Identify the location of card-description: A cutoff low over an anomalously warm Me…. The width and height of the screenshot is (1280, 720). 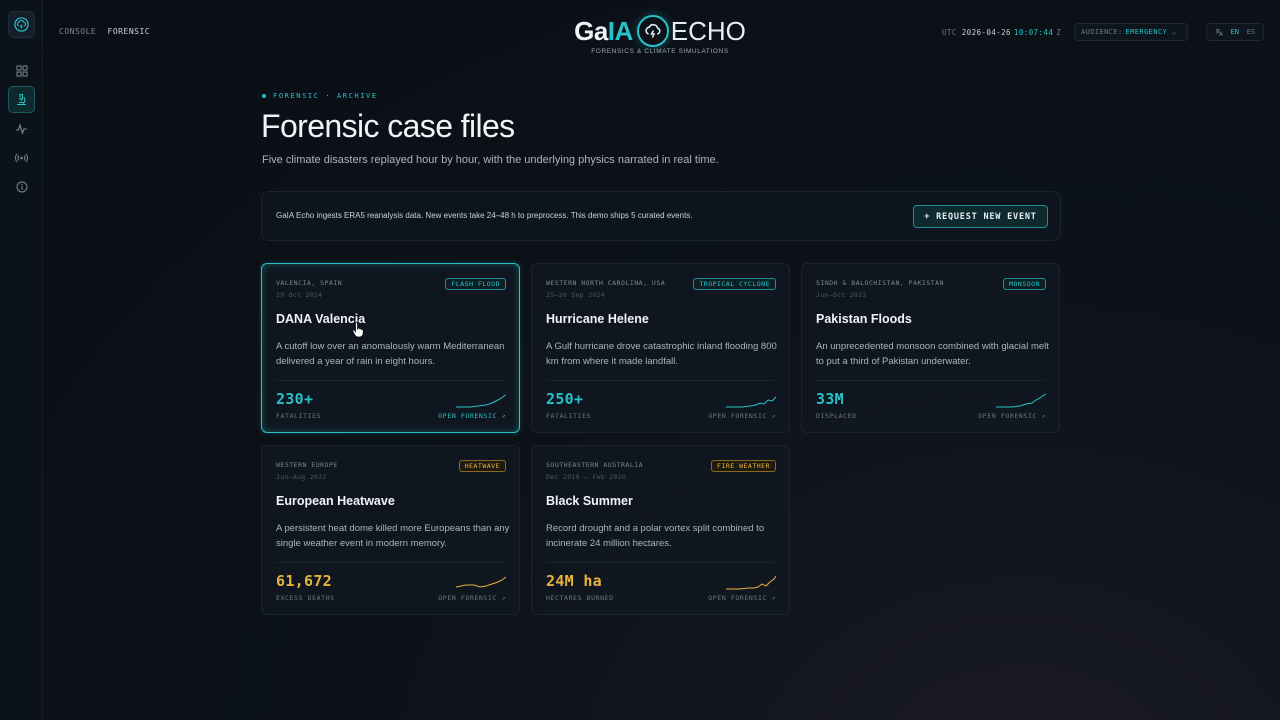
(390, 354).